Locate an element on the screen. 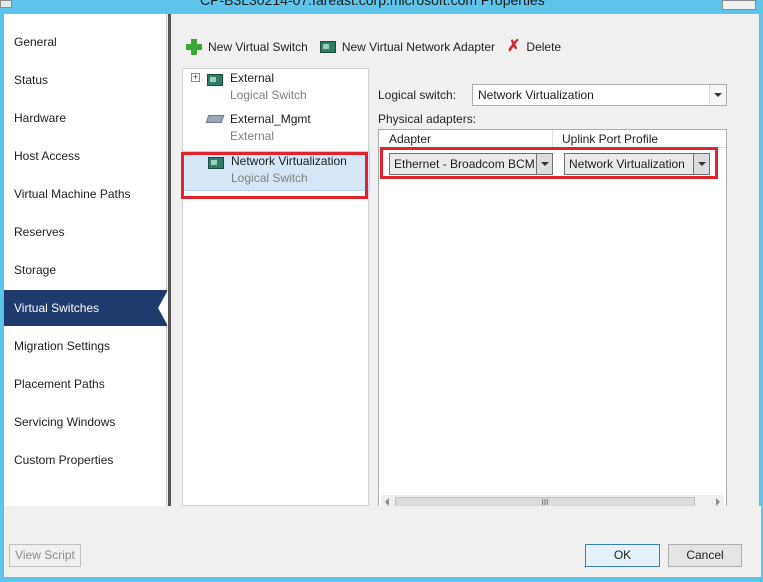  close-button is located at coordinates (739, 5).